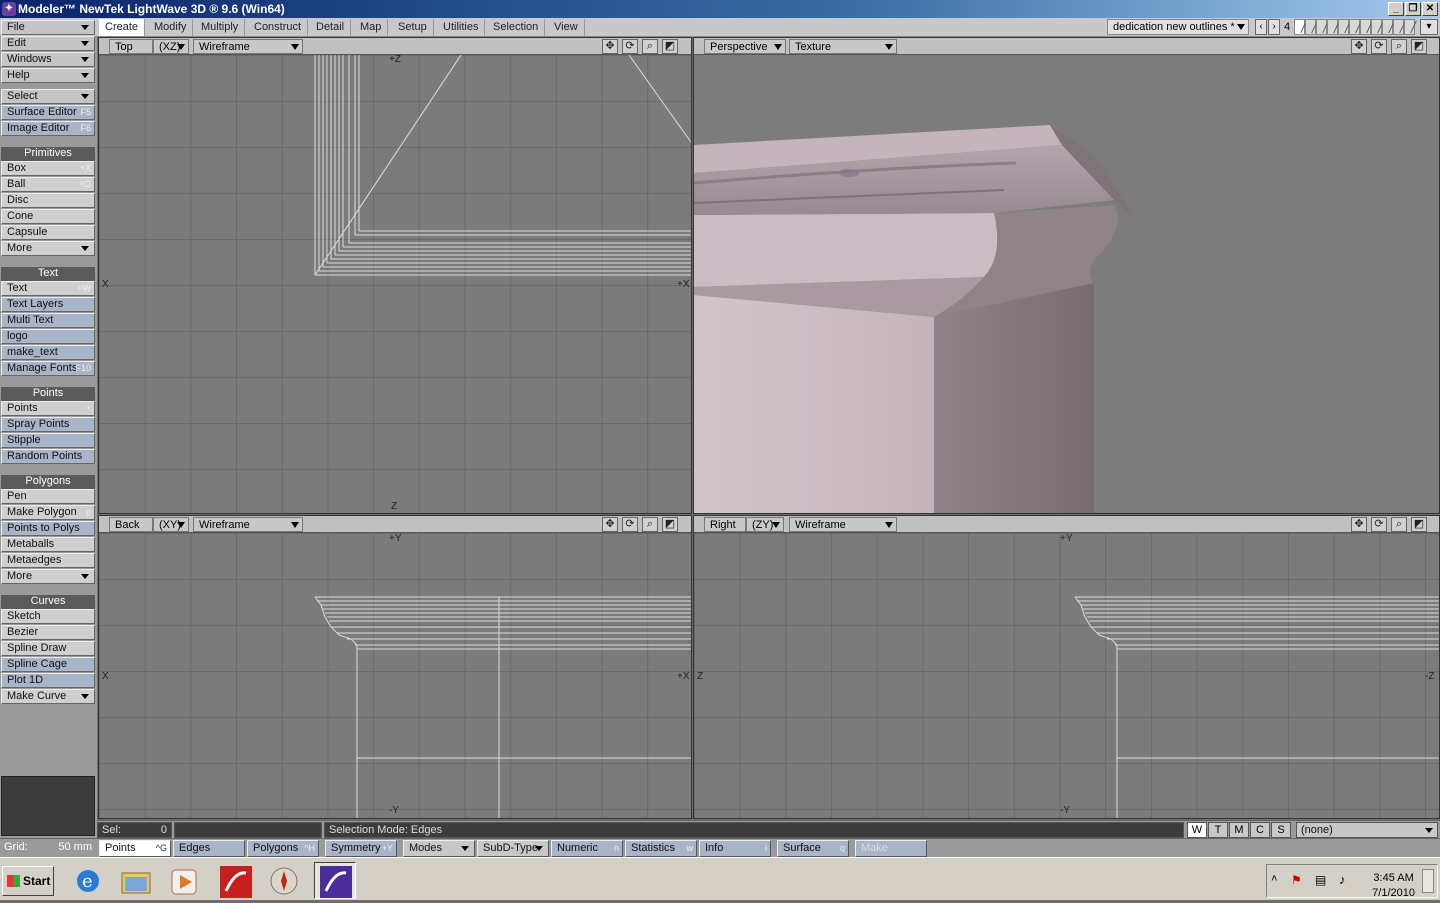 The image size is (1440, 903). What do you see at coordinates (361, 848) in the screenshot?
I see `symmetry-button: Symmetry +Y` at bounding box center [361, 848].